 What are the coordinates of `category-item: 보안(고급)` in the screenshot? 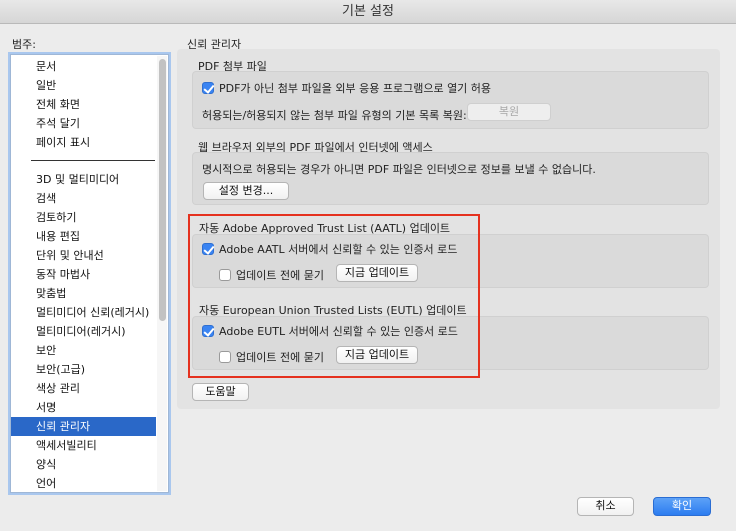 It's located at (83, 369).